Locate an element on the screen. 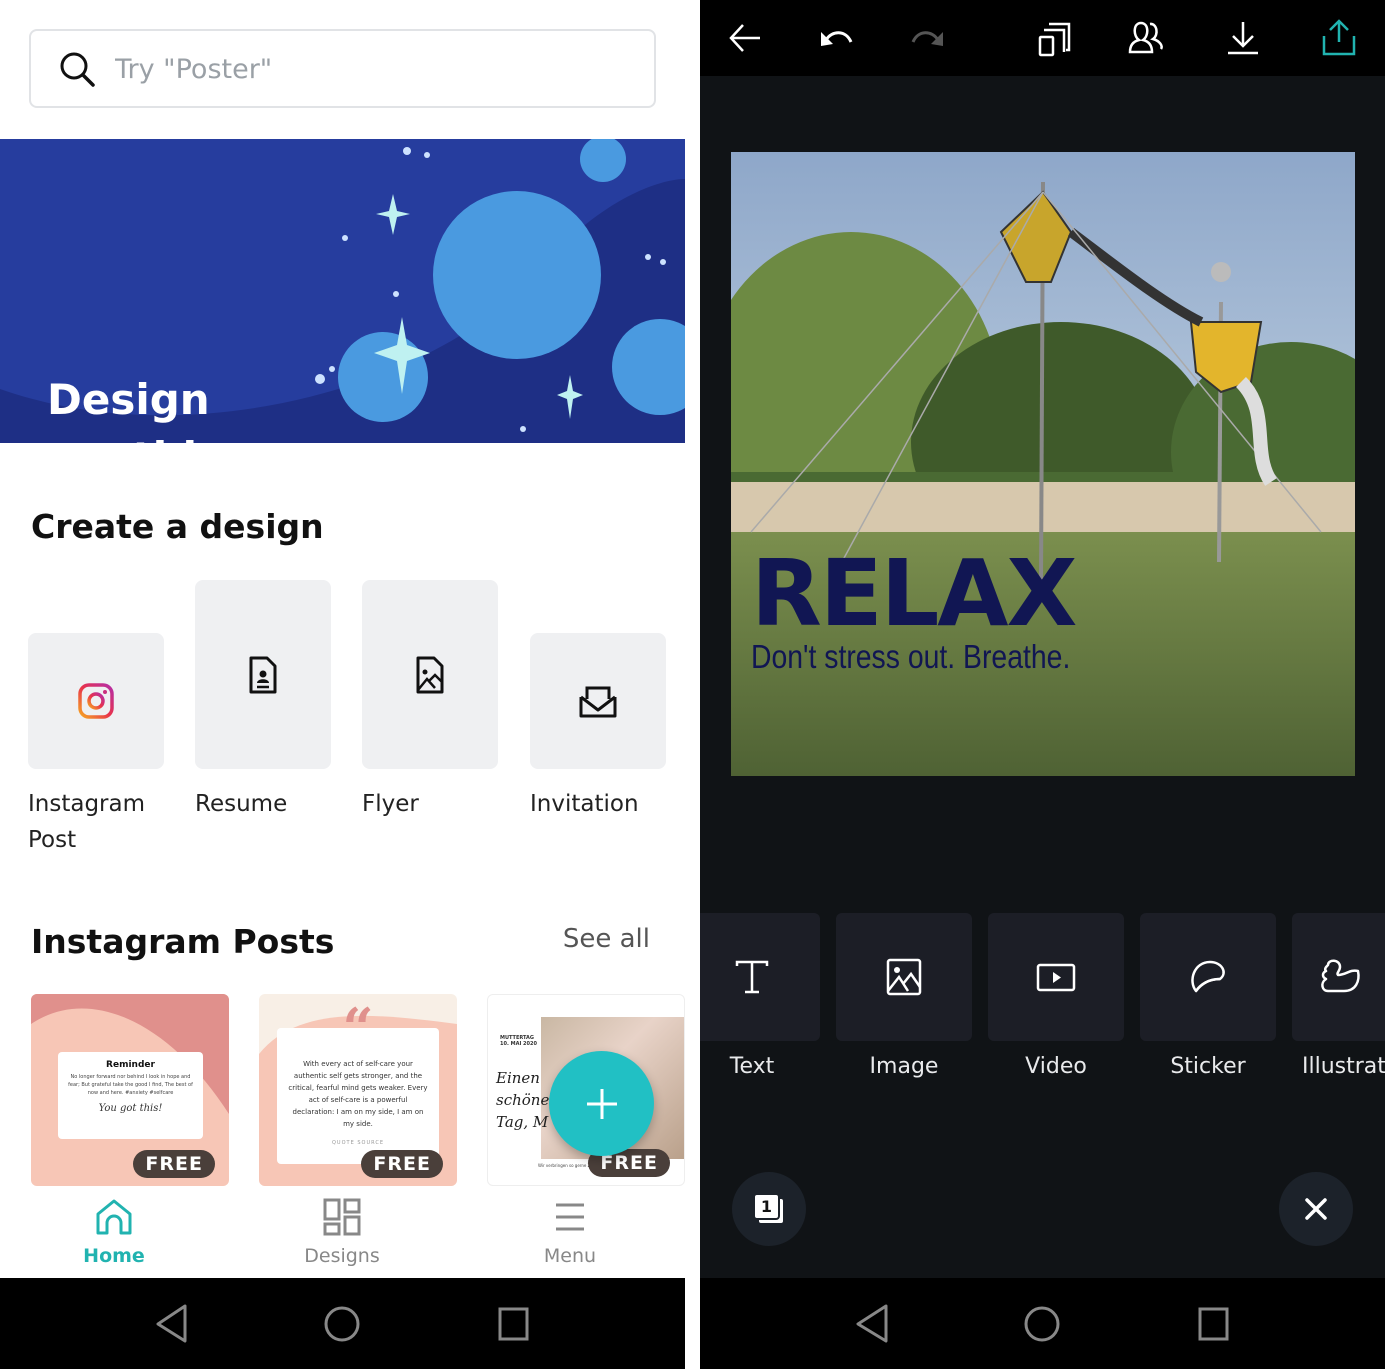 The height and width of the screenshot is (1369, 1385). instagram-icon is located at coordinates (96, 701).